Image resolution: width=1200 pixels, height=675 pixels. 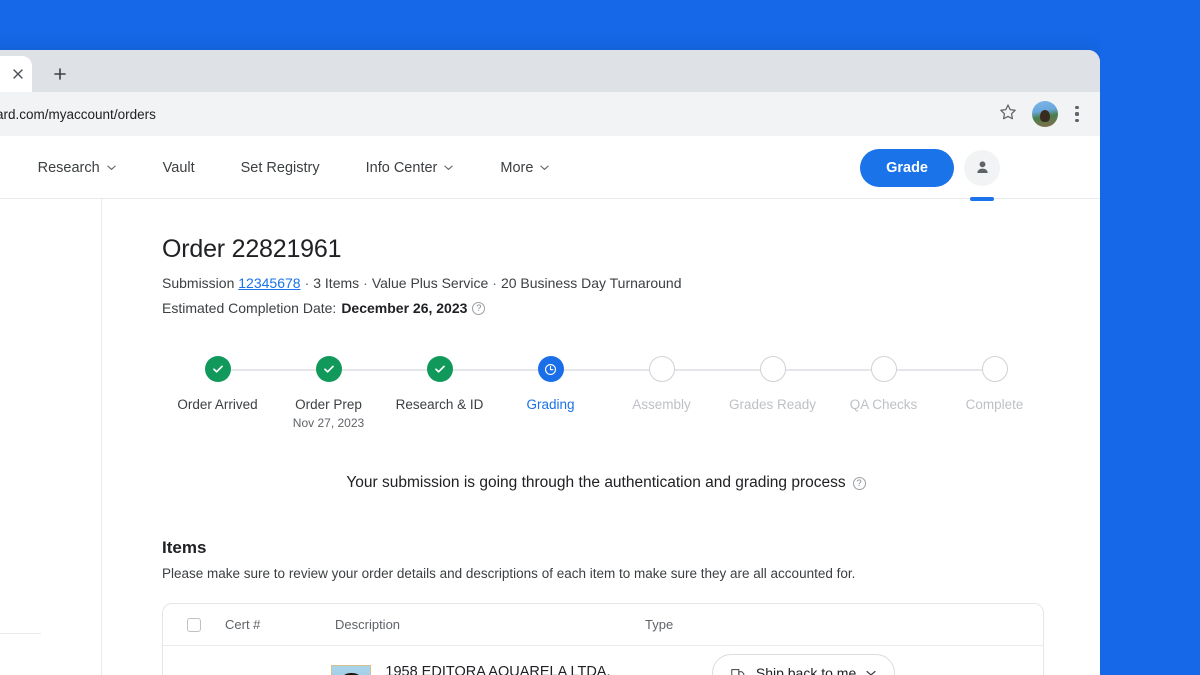 What do you see at coordinates (439, 404) in the screenshot?
I see `step-label: Research & ID` at bounding box center [439, 404].